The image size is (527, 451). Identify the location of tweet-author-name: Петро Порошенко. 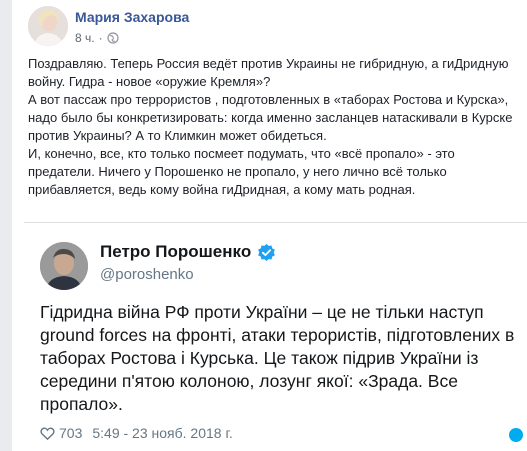
(188, 252).